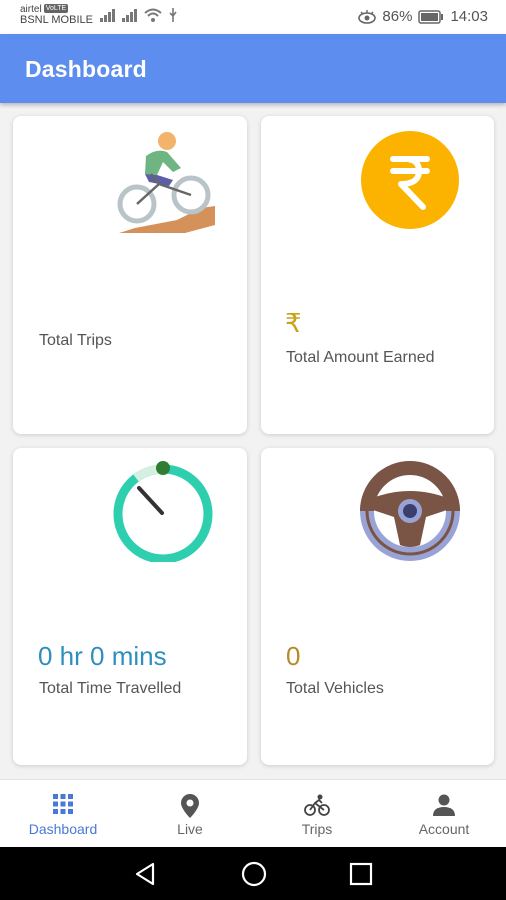 This screenshot has height=900, width=506. I want to click on signal-1-icon, so click(107, 15).